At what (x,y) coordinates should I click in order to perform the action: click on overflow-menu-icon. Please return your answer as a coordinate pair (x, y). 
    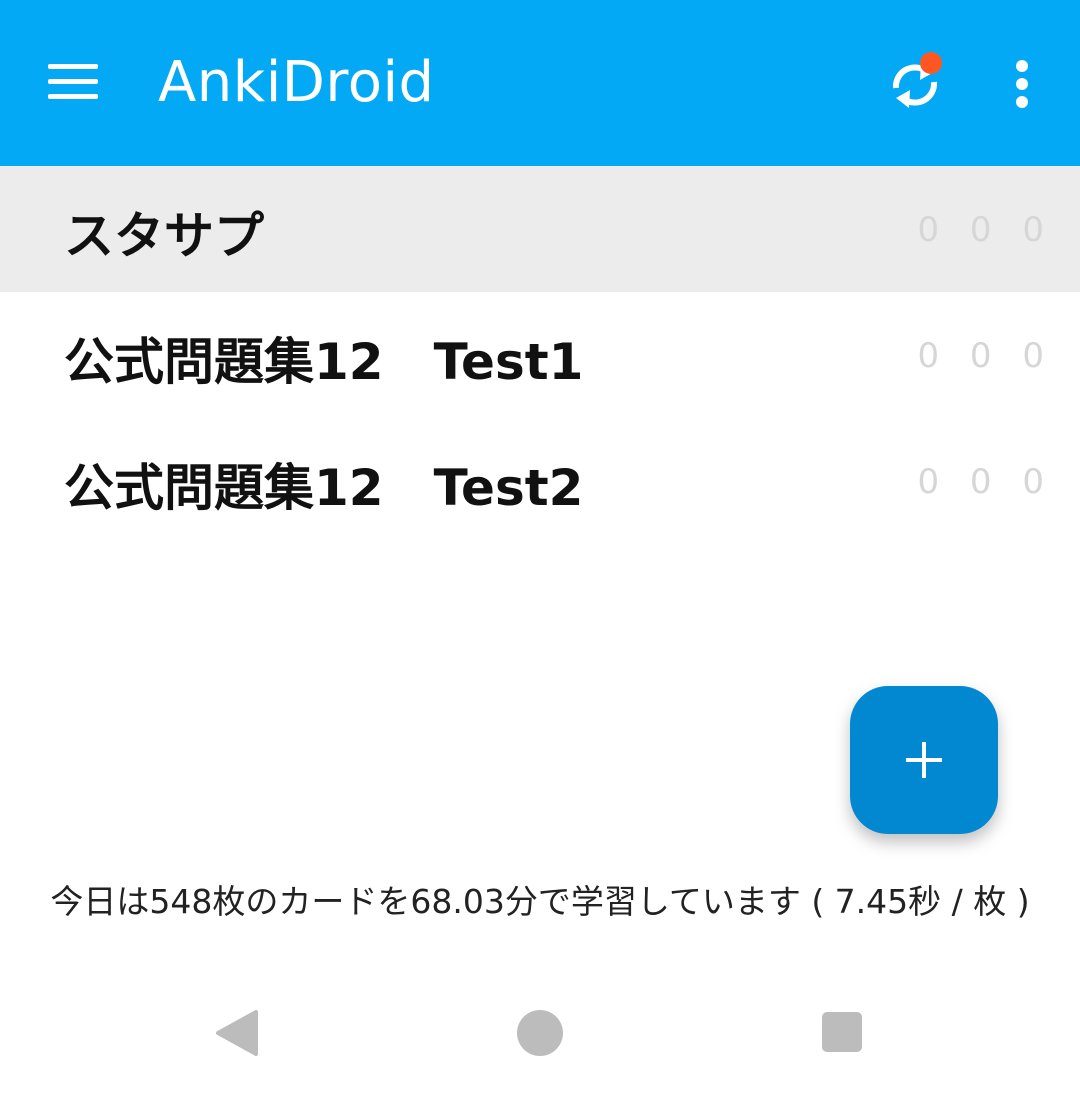
    Looking at the image, I should click on (1022, 84).